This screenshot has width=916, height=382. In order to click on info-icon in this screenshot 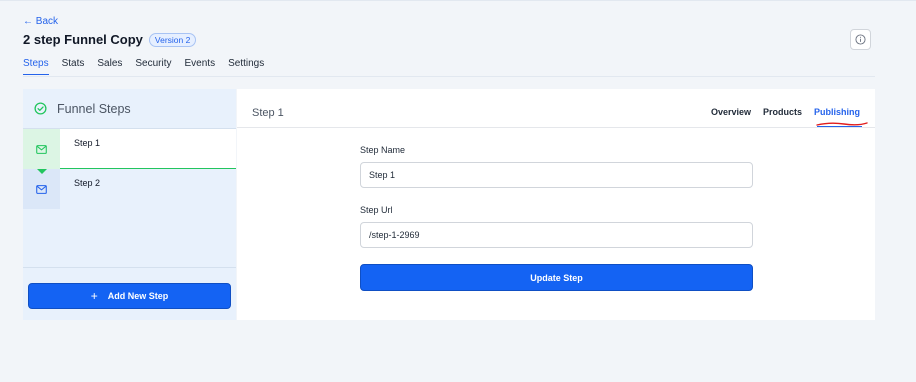, I will do `click(860, 39)`.